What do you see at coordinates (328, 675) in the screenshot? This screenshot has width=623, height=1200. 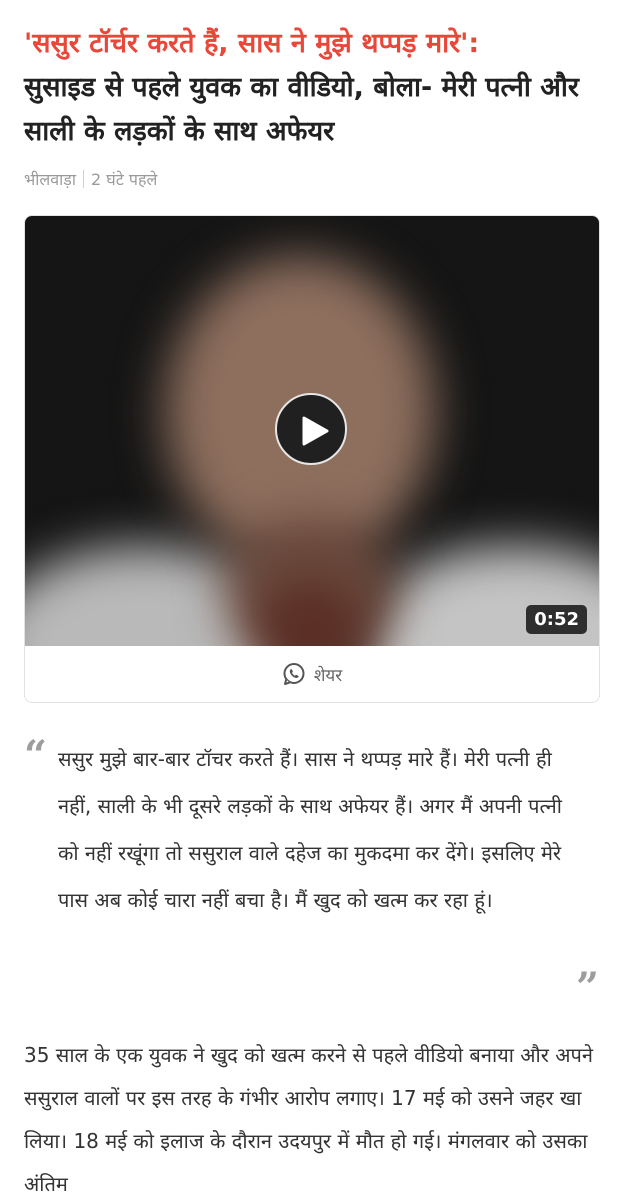 I see `share-label: शेयर` at bounding box center [328, 675].